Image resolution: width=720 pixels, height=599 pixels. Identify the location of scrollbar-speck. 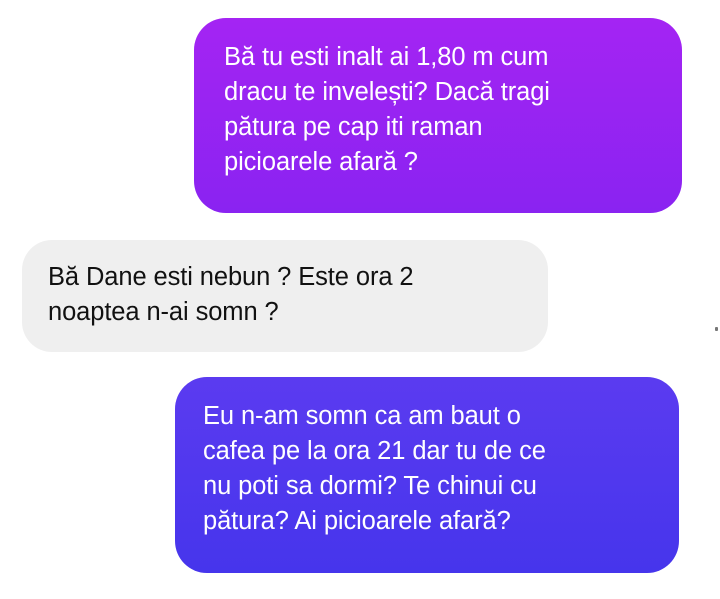
(716, 329).